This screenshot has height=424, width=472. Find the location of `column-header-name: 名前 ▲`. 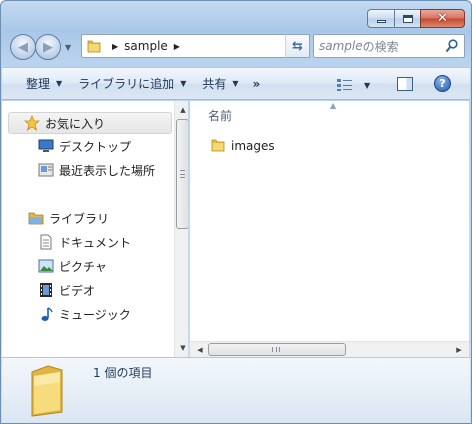

column-header-name: 名前 ▲ is located at coordinates (329, 115).